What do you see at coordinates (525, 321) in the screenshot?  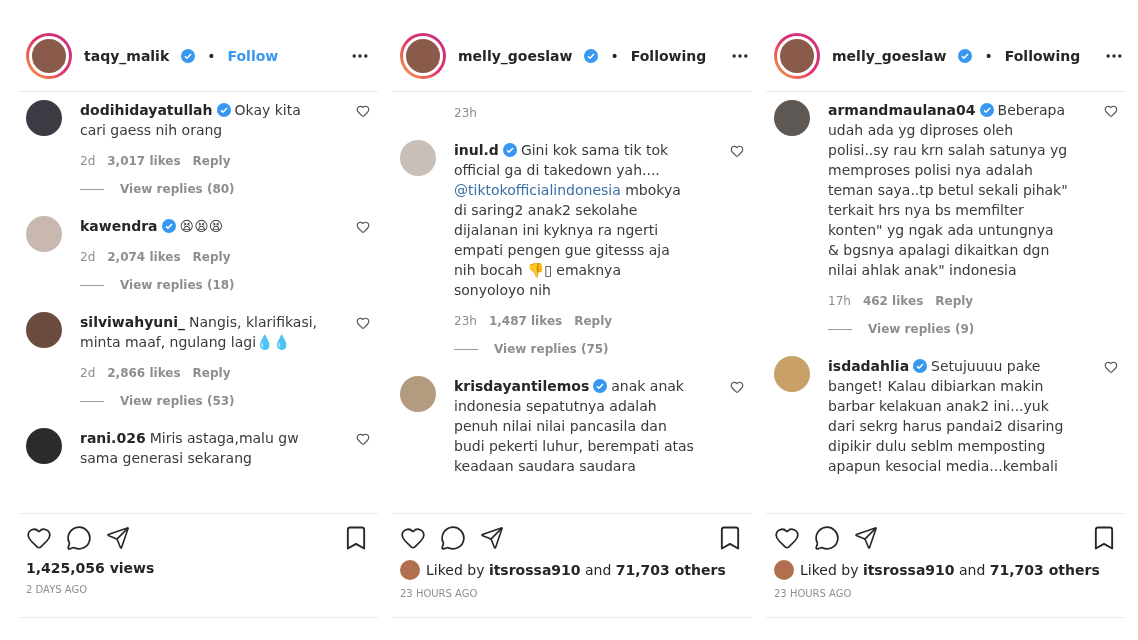 I see `likes-count: 1,487 likes` at bounding box center [525, 321].